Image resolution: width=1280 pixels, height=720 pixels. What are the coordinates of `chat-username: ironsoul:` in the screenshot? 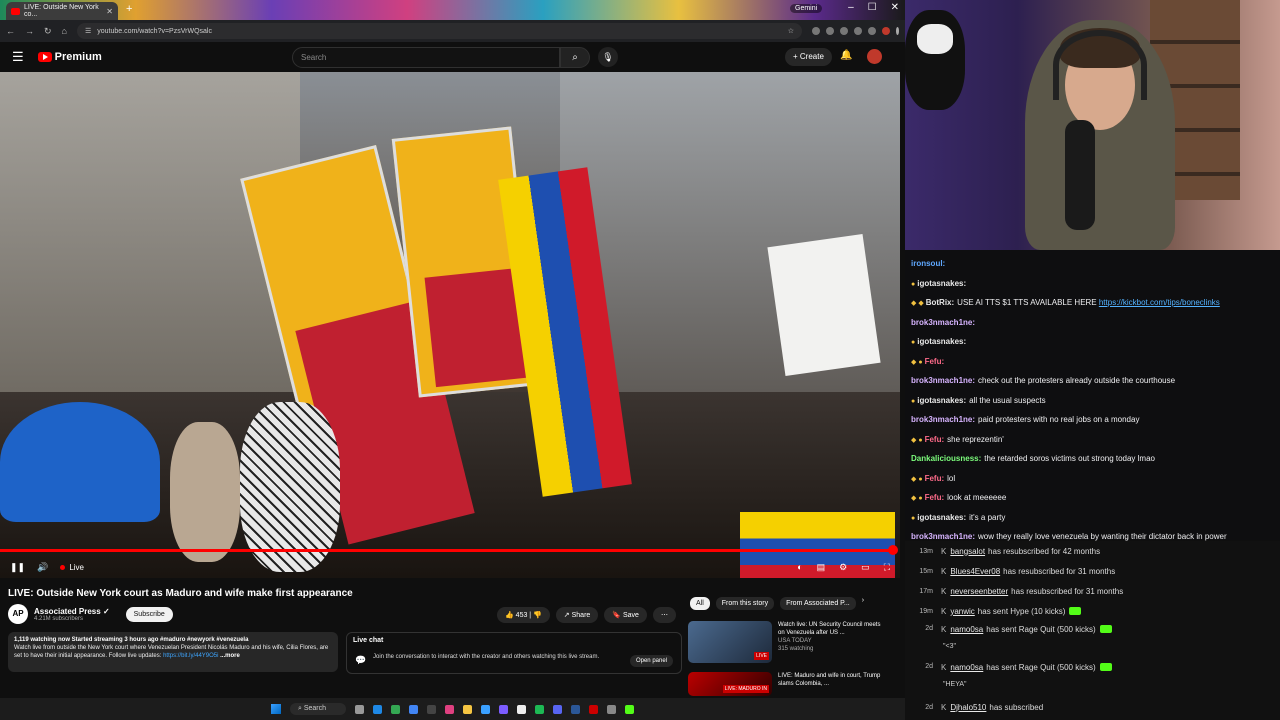 It's located at (928, 263).